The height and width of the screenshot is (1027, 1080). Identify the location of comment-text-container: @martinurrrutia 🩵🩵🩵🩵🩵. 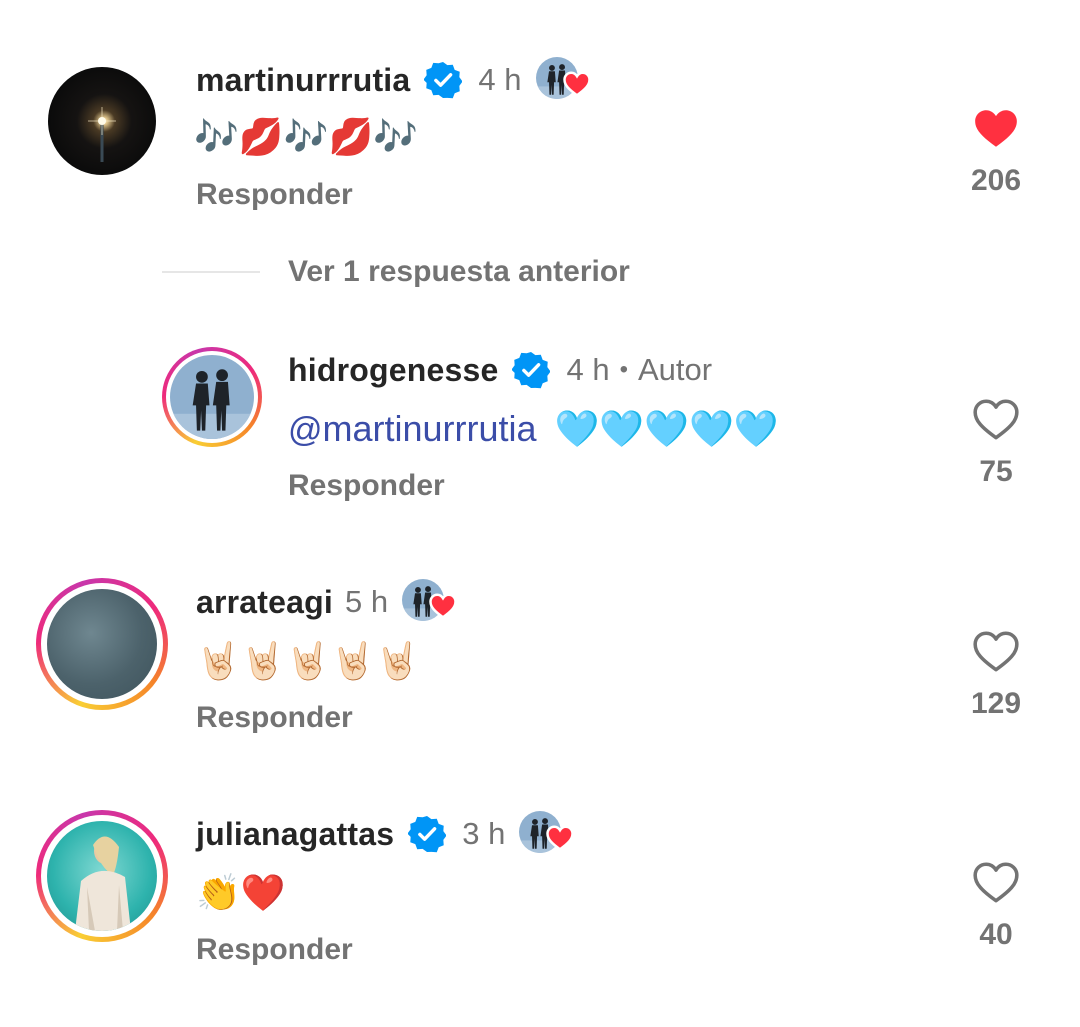
(533, 429).